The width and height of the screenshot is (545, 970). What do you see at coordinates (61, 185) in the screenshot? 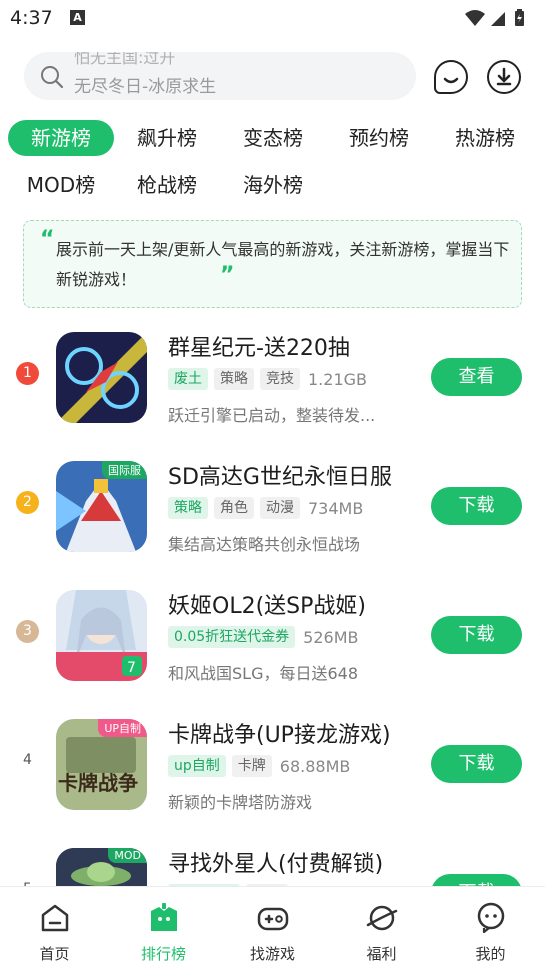
I see `tab-mod: MOD榜` at bounding box center [61, 185].